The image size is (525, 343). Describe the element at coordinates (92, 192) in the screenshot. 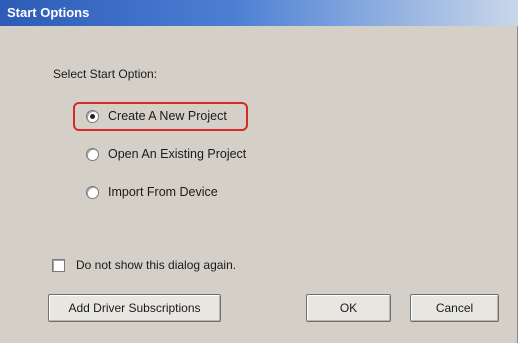

I see `radio-import-from-device` at that location.